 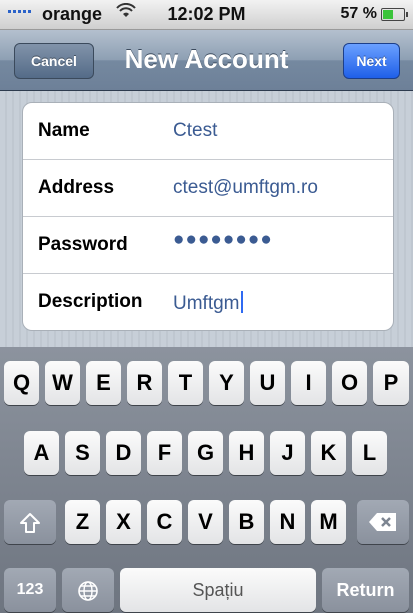 I want to click on address-field: ctest@umftgm.ro, so click(x=245, y=188).